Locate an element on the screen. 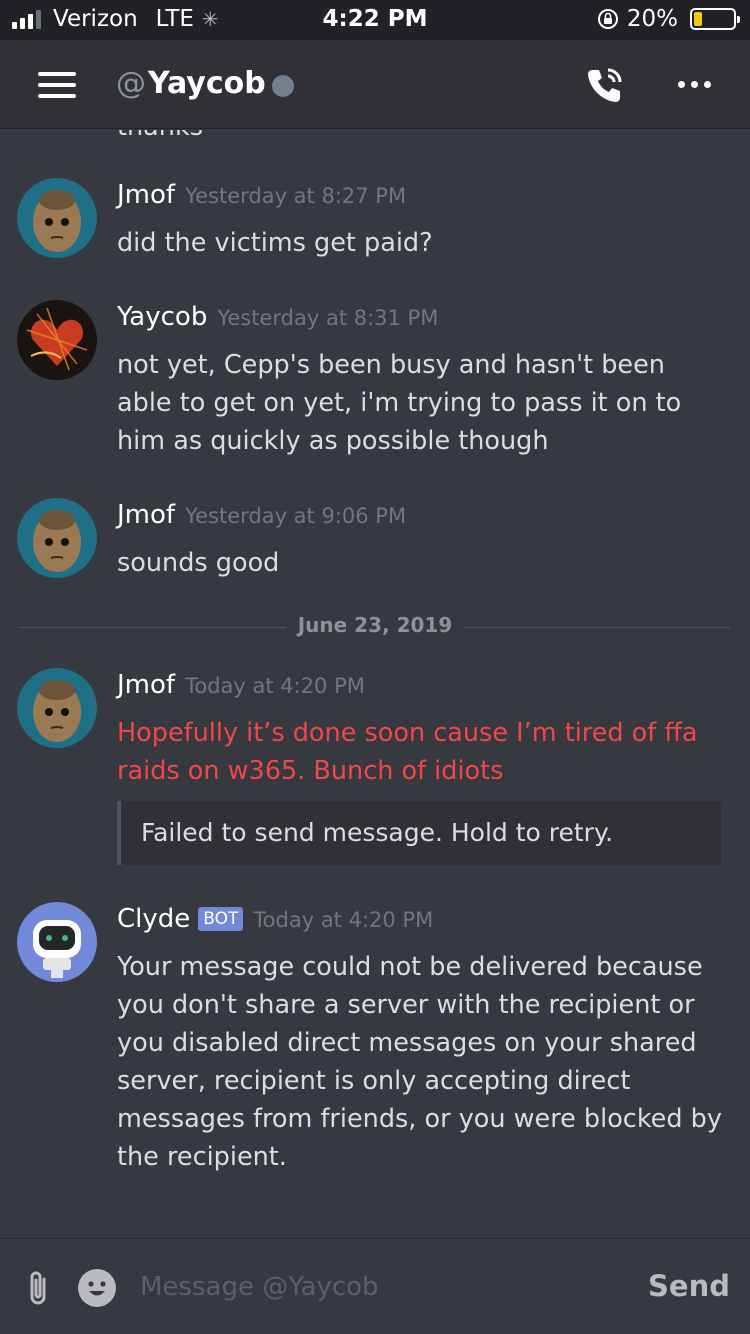 The height and width of the screenshot is (1334, 750). phone-call-icon is located at coordinates (605, 85).